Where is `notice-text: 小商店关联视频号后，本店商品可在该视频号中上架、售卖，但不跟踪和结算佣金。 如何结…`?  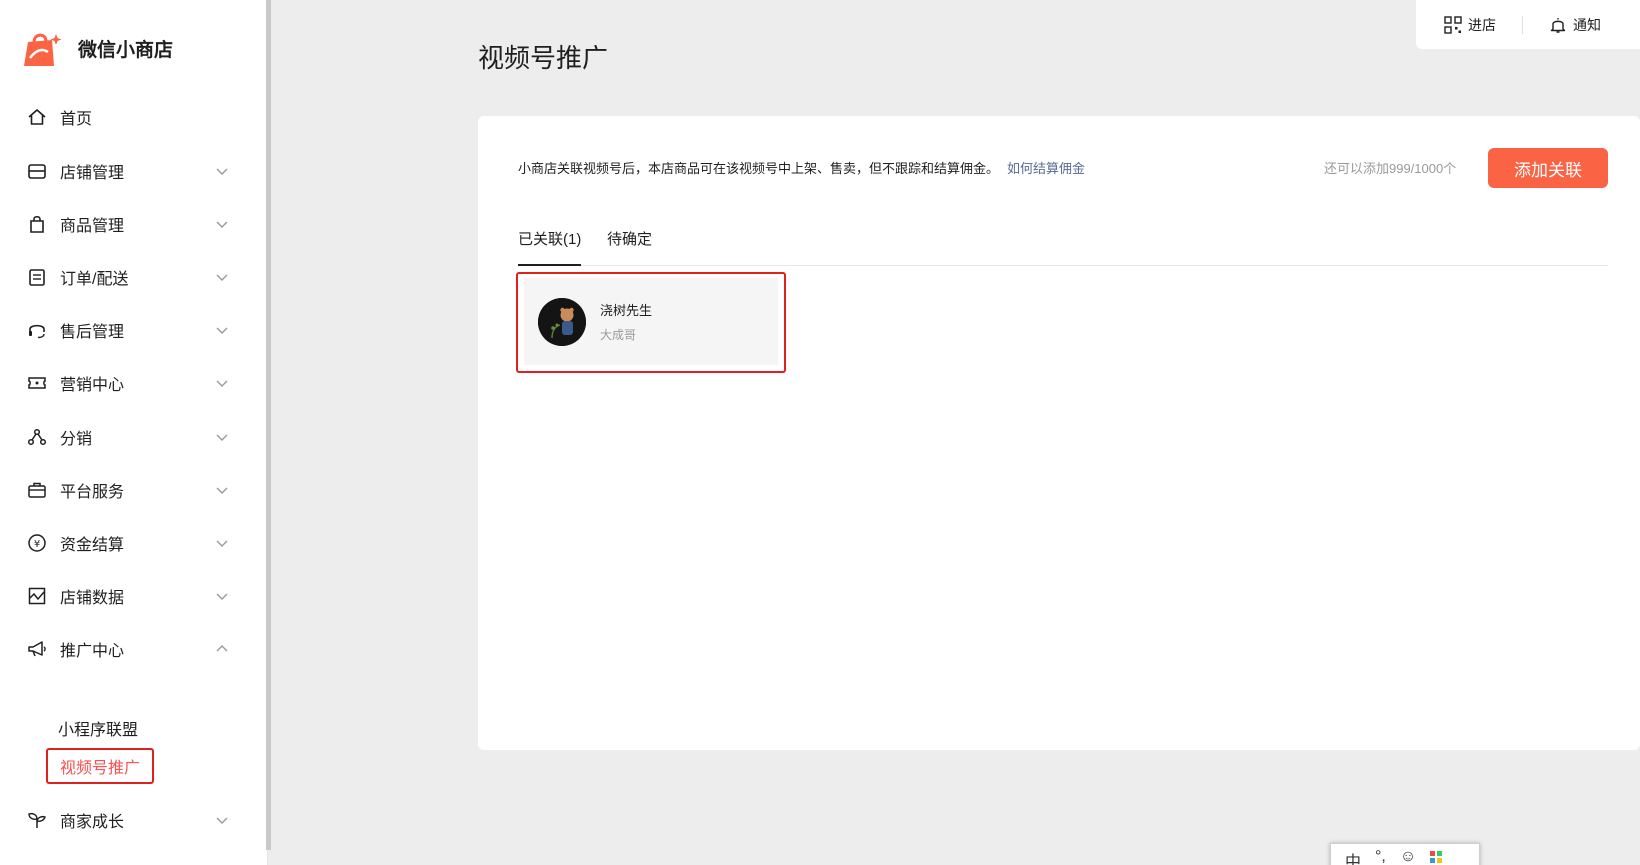 notice-text: 小商店关联视频号后，本店商品可在该视频号中上架、售卖，但不跟踪和结算佣金。 如何结… is located at coordinates (801, 167).